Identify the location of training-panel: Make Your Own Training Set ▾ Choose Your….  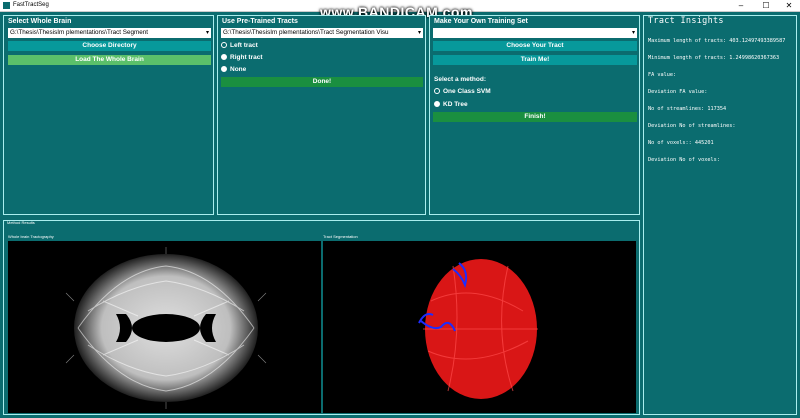
(534, 115).